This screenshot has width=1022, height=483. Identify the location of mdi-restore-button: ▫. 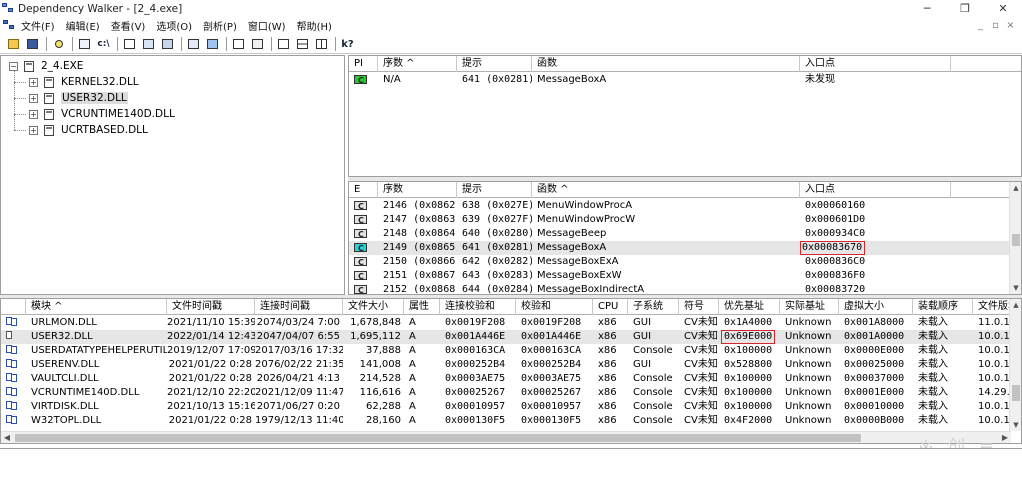
(995, 25).